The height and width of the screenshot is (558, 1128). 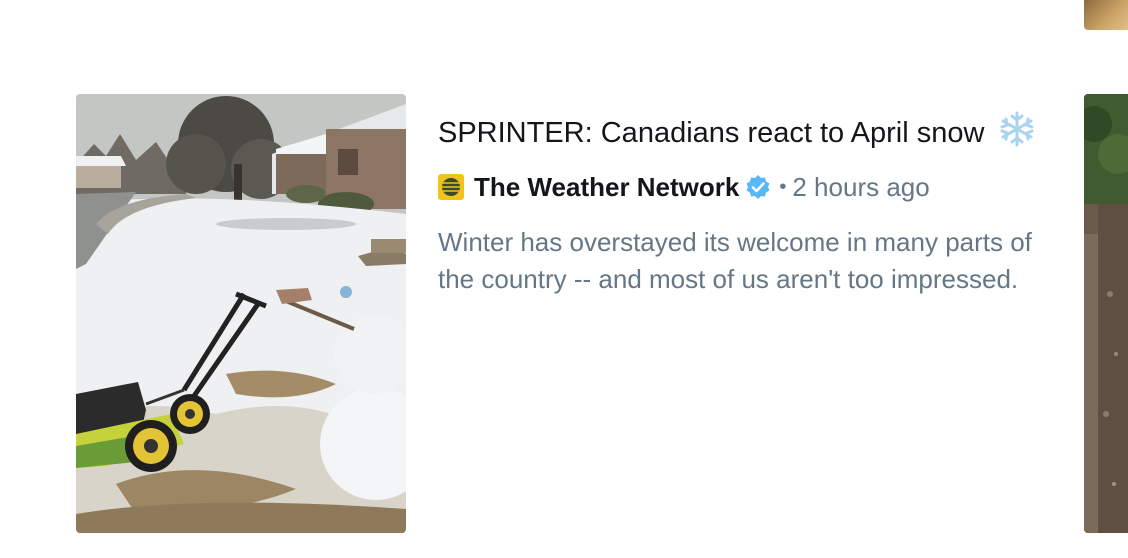 I want to click on headline-text: SPRINTER: Canadians react to April snow, so click(x=711, y=133).